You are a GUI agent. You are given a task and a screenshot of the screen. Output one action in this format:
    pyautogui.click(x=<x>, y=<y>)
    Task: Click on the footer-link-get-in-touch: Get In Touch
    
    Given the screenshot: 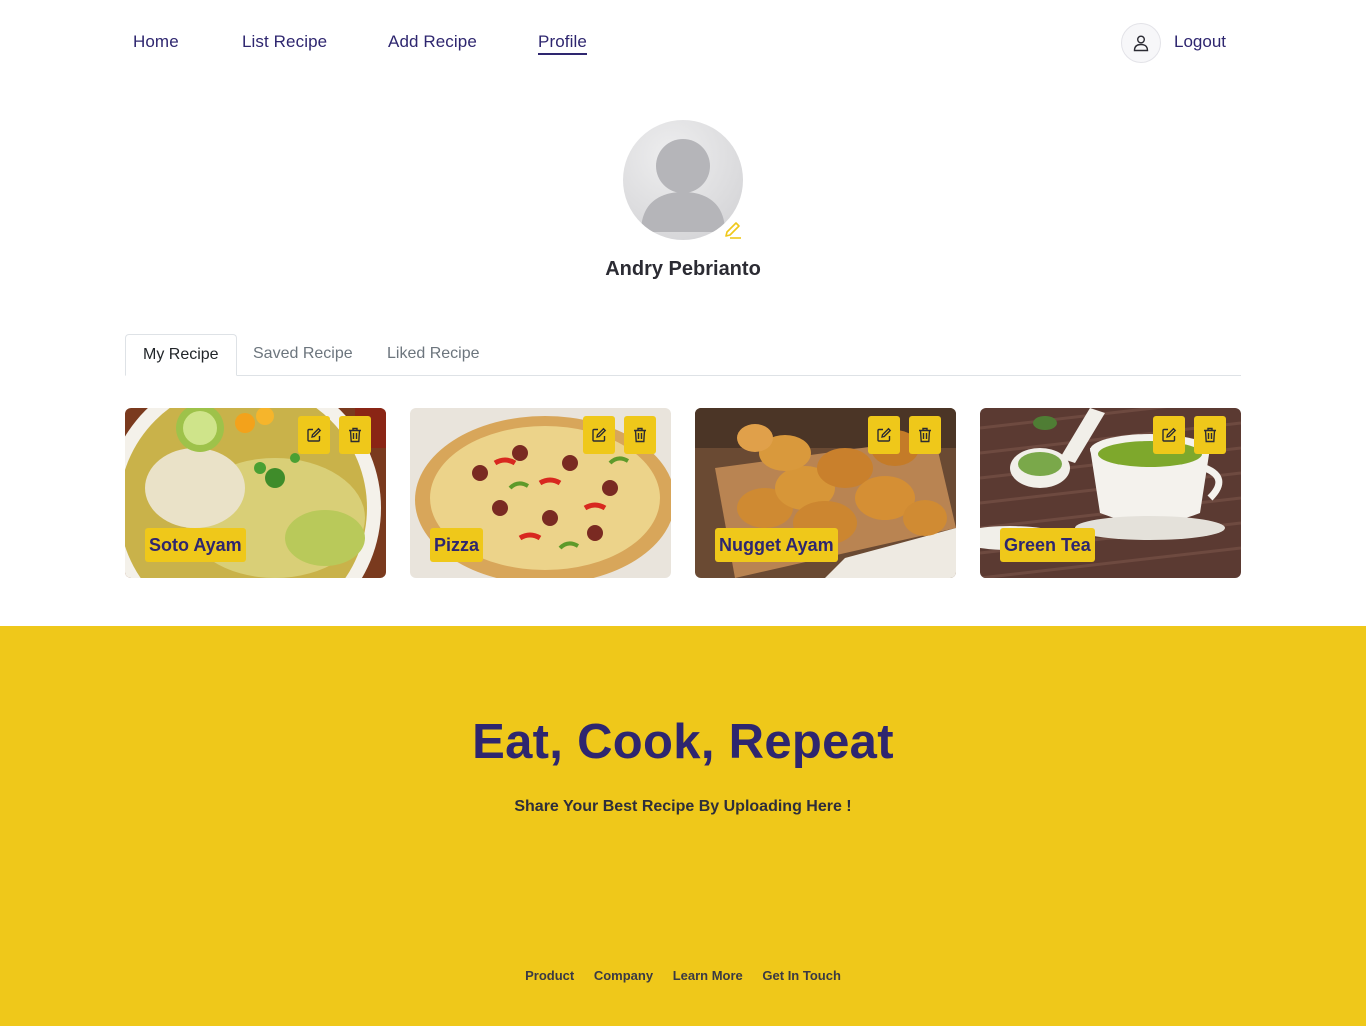 What is the action you would take?
    pyautogui.click(x=801, y=975)
    